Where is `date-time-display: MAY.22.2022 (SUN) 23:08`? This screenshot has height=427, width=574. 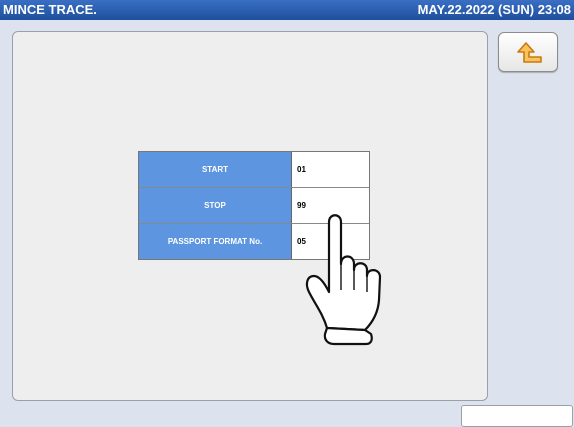 date-time-display: MAY.22.2022 (SUN) 23:08 is located at coordinates (494, 9).